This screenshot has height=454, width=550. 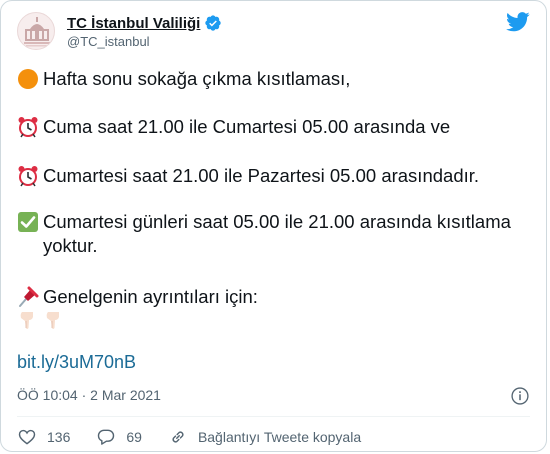 I want to click on reply-button: 69, so click(x=119, y=437).